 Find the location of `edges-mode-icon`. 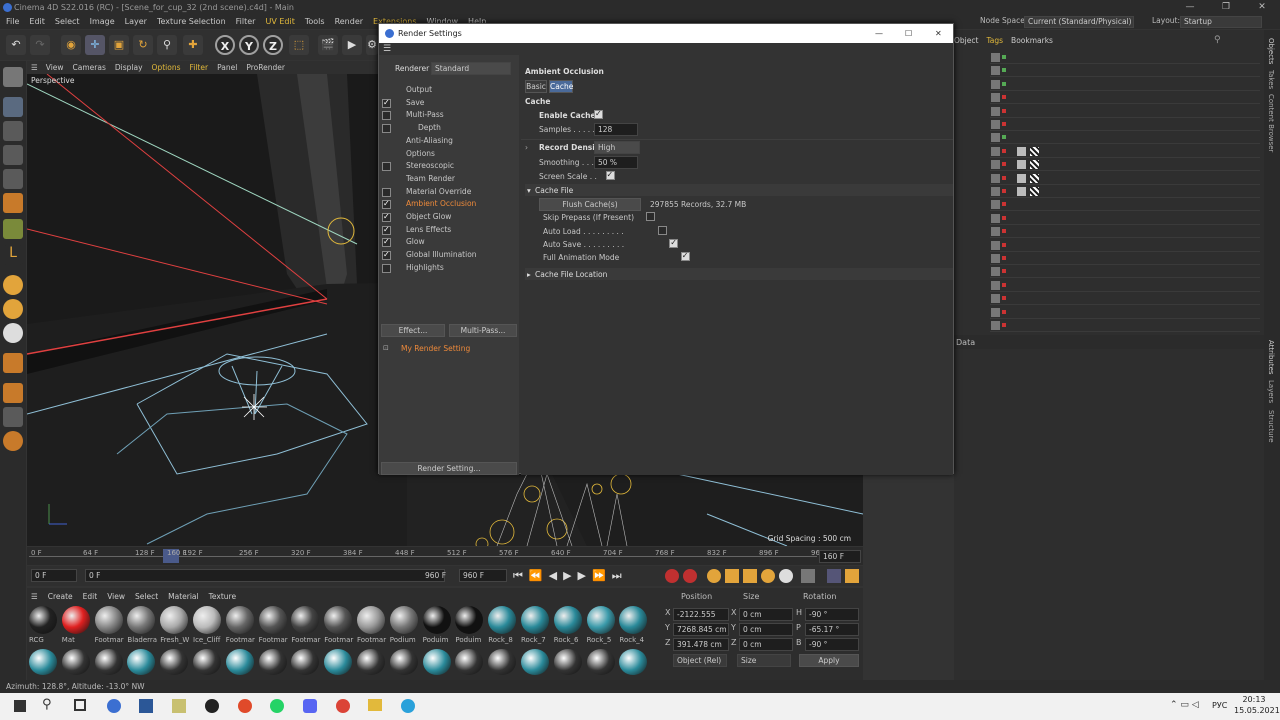

edges-mode-icon is located at coordinates (13, 179).